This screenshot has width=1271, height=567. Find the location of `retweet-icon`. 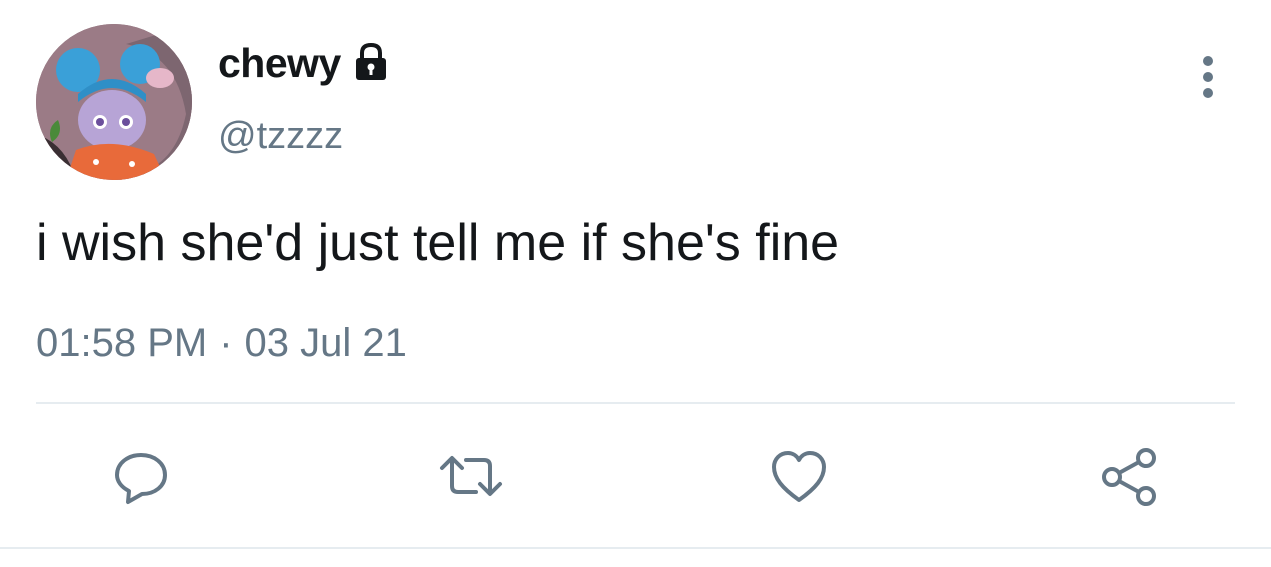

retweet-icon is located at coordinates (471, 476).